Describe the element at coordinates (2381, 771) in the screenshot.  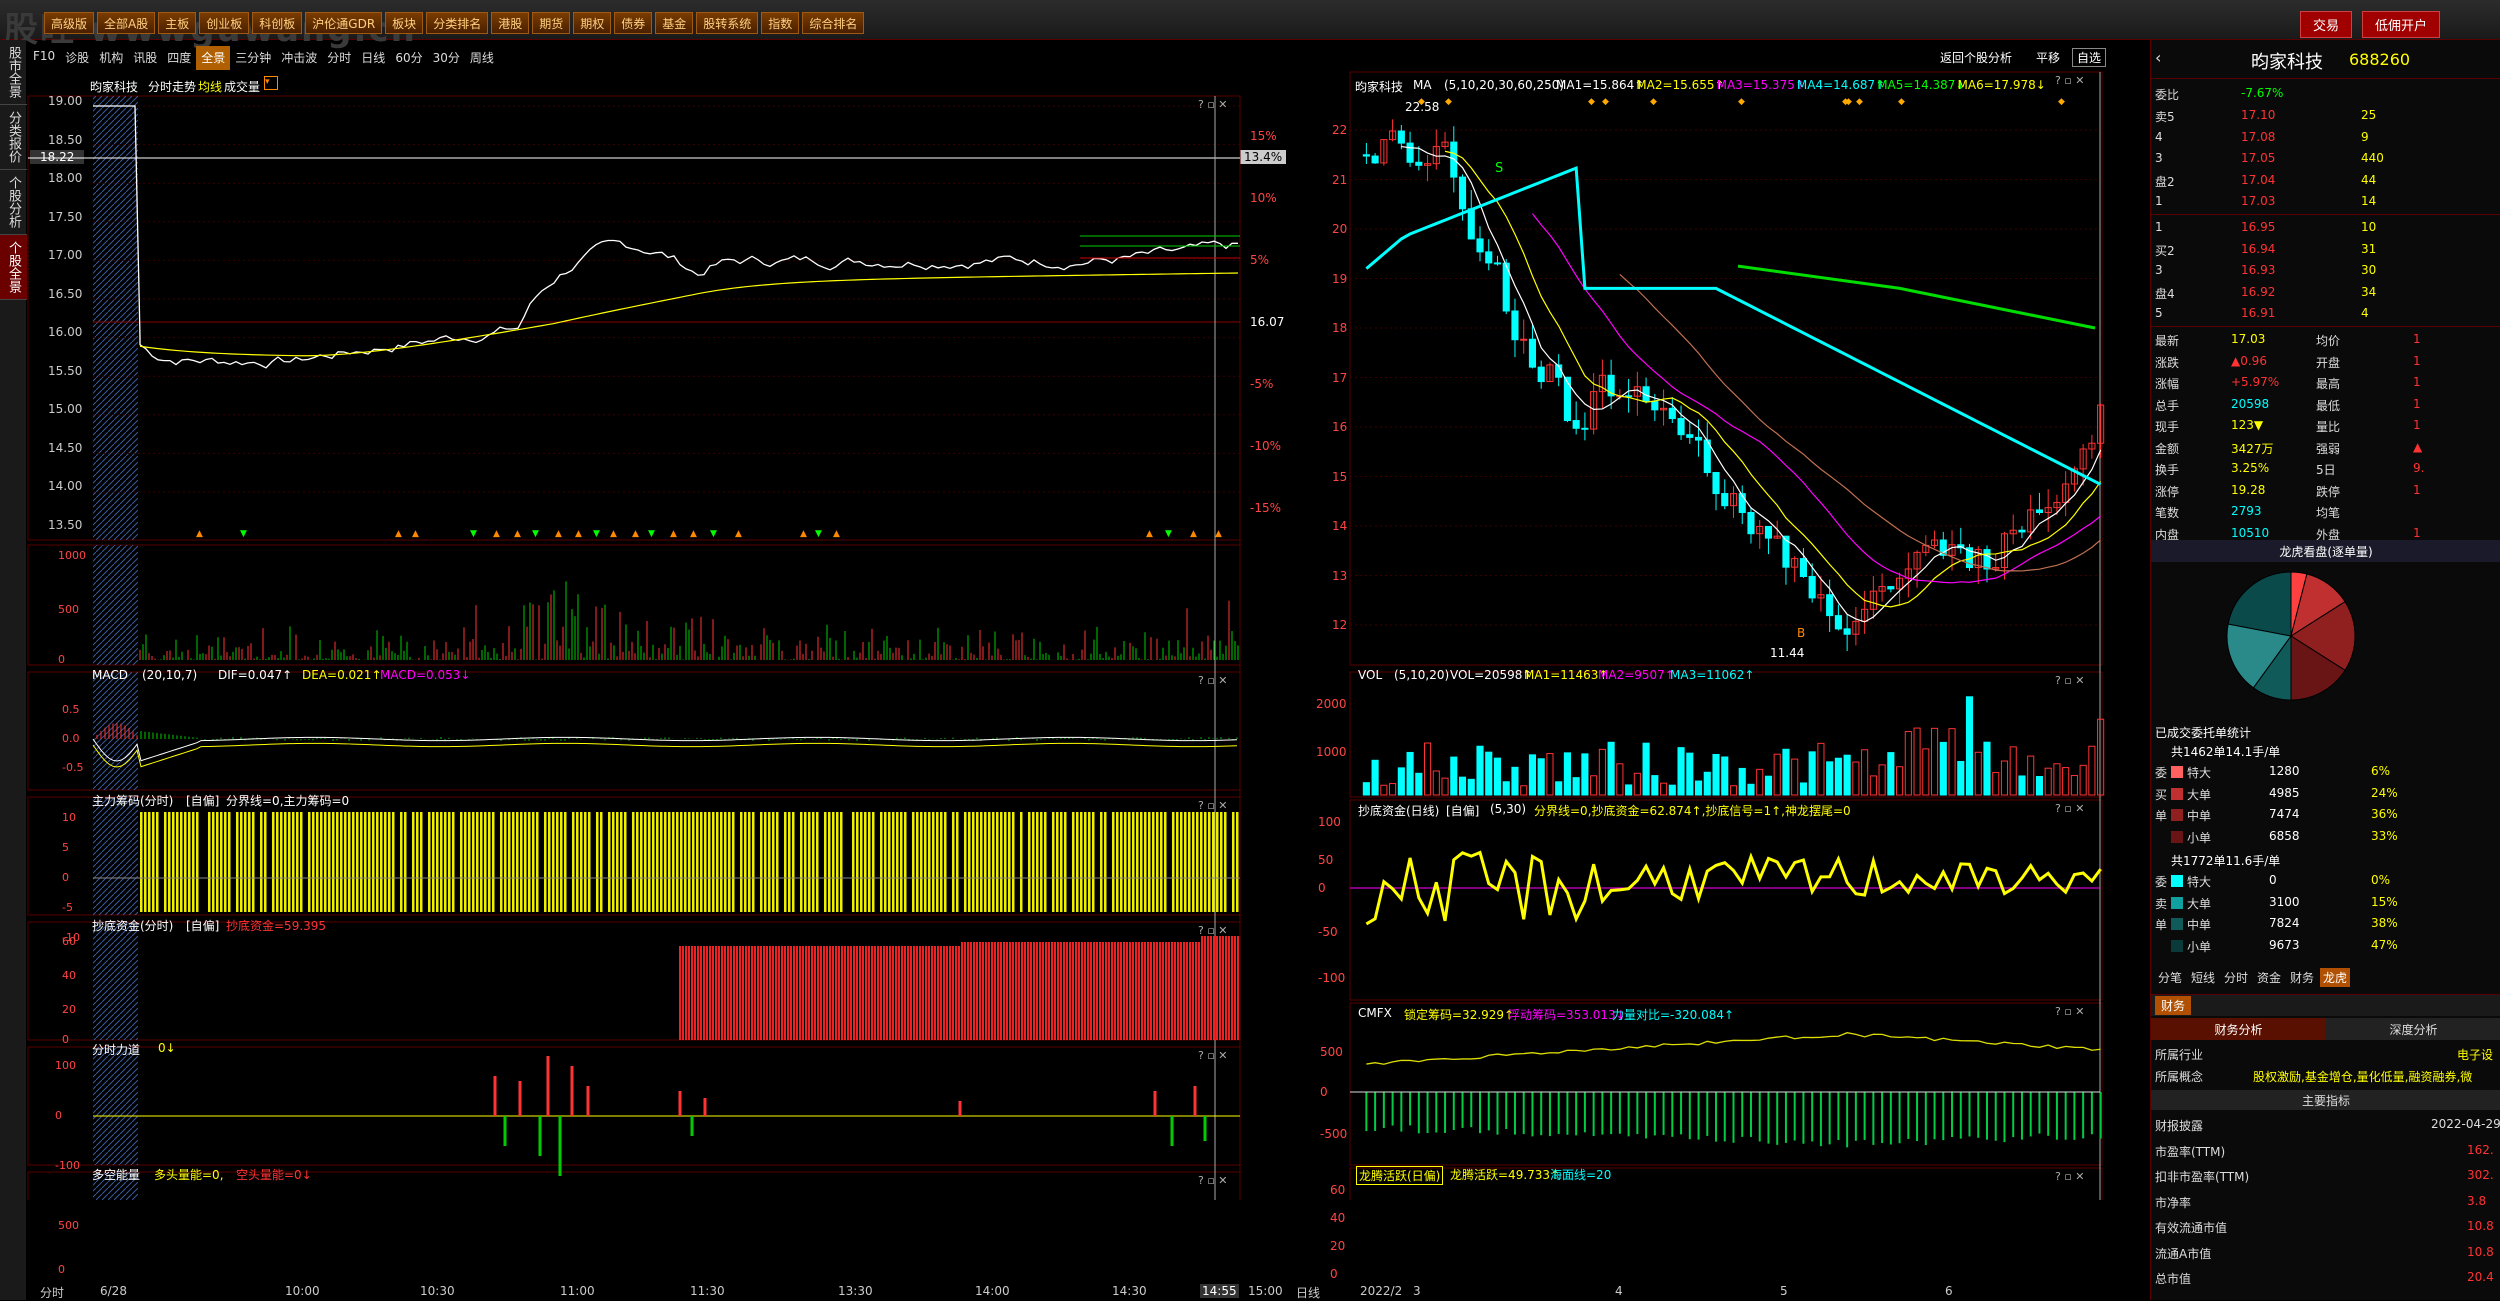
I see `buy-stat-row-cell: 6%` at that location.